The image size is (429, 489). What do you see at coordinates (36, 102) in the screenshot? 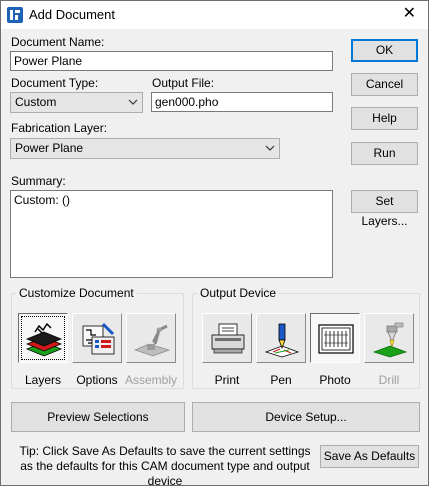
I see `document-type-value: Custom` at bounding box center [36, 102].